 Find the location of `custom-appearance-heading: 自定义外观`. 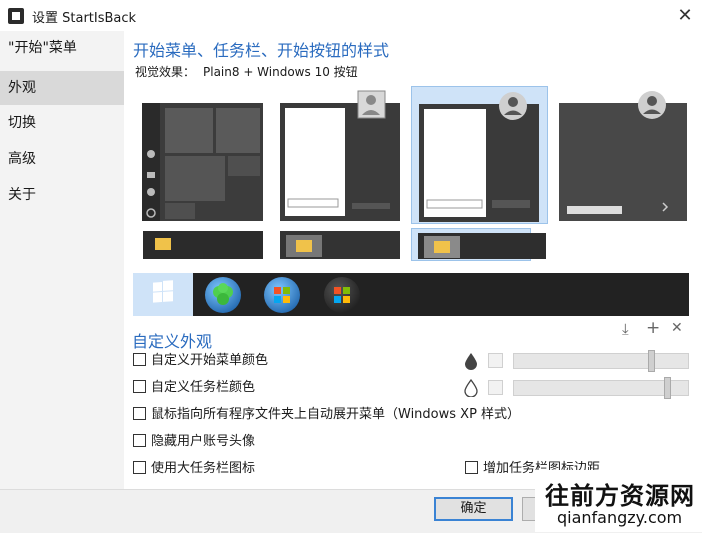

custom-appearance-heading: 自定义外观 is located at coordinates (172, 341).